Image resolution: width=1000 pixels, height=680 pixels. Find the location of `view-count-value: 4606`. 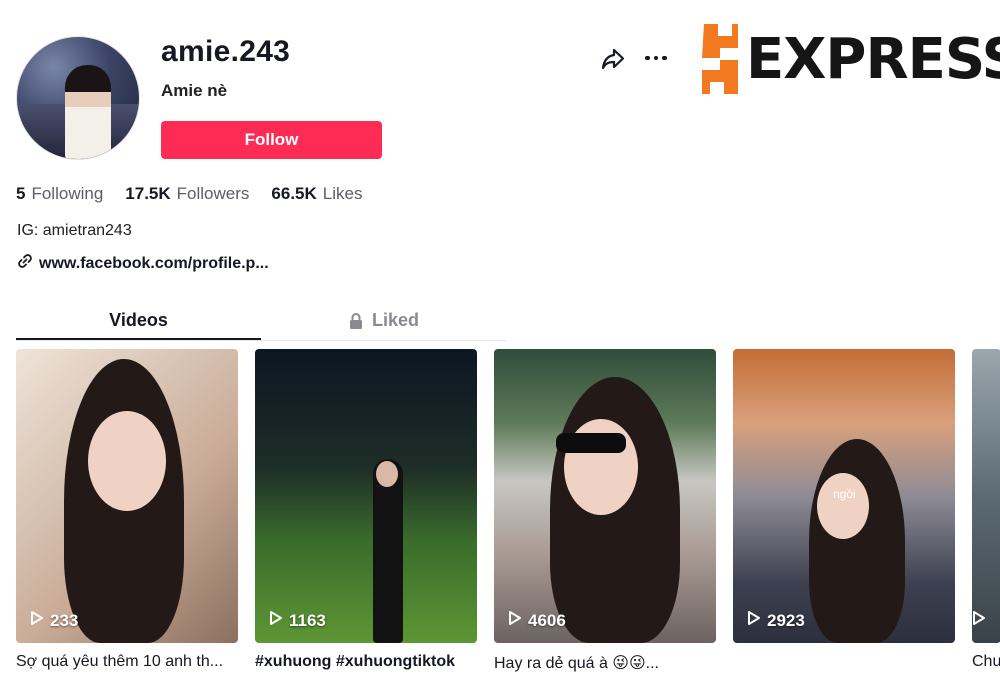

view-count-value: 4606 is located at coordinates (547, 620).